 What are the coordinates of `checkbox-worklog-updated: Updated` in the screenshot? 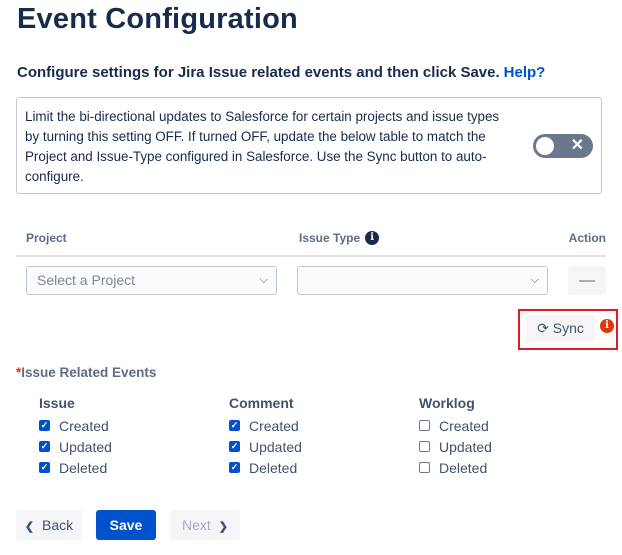 It's located at (455, 446).